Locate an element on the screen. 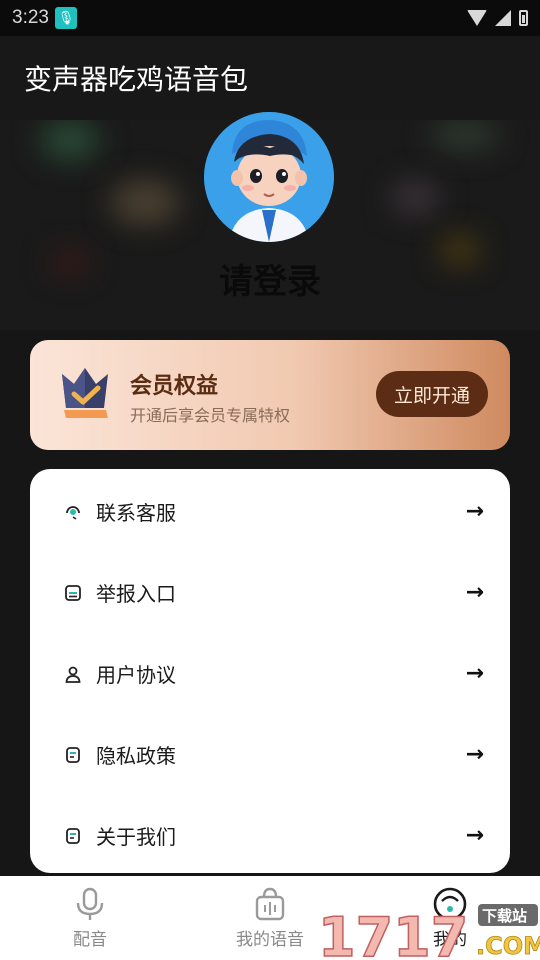 This screenshot has height=960, width=540. activate-vip-button: 立即开通 is located at coordinates (432, 394).